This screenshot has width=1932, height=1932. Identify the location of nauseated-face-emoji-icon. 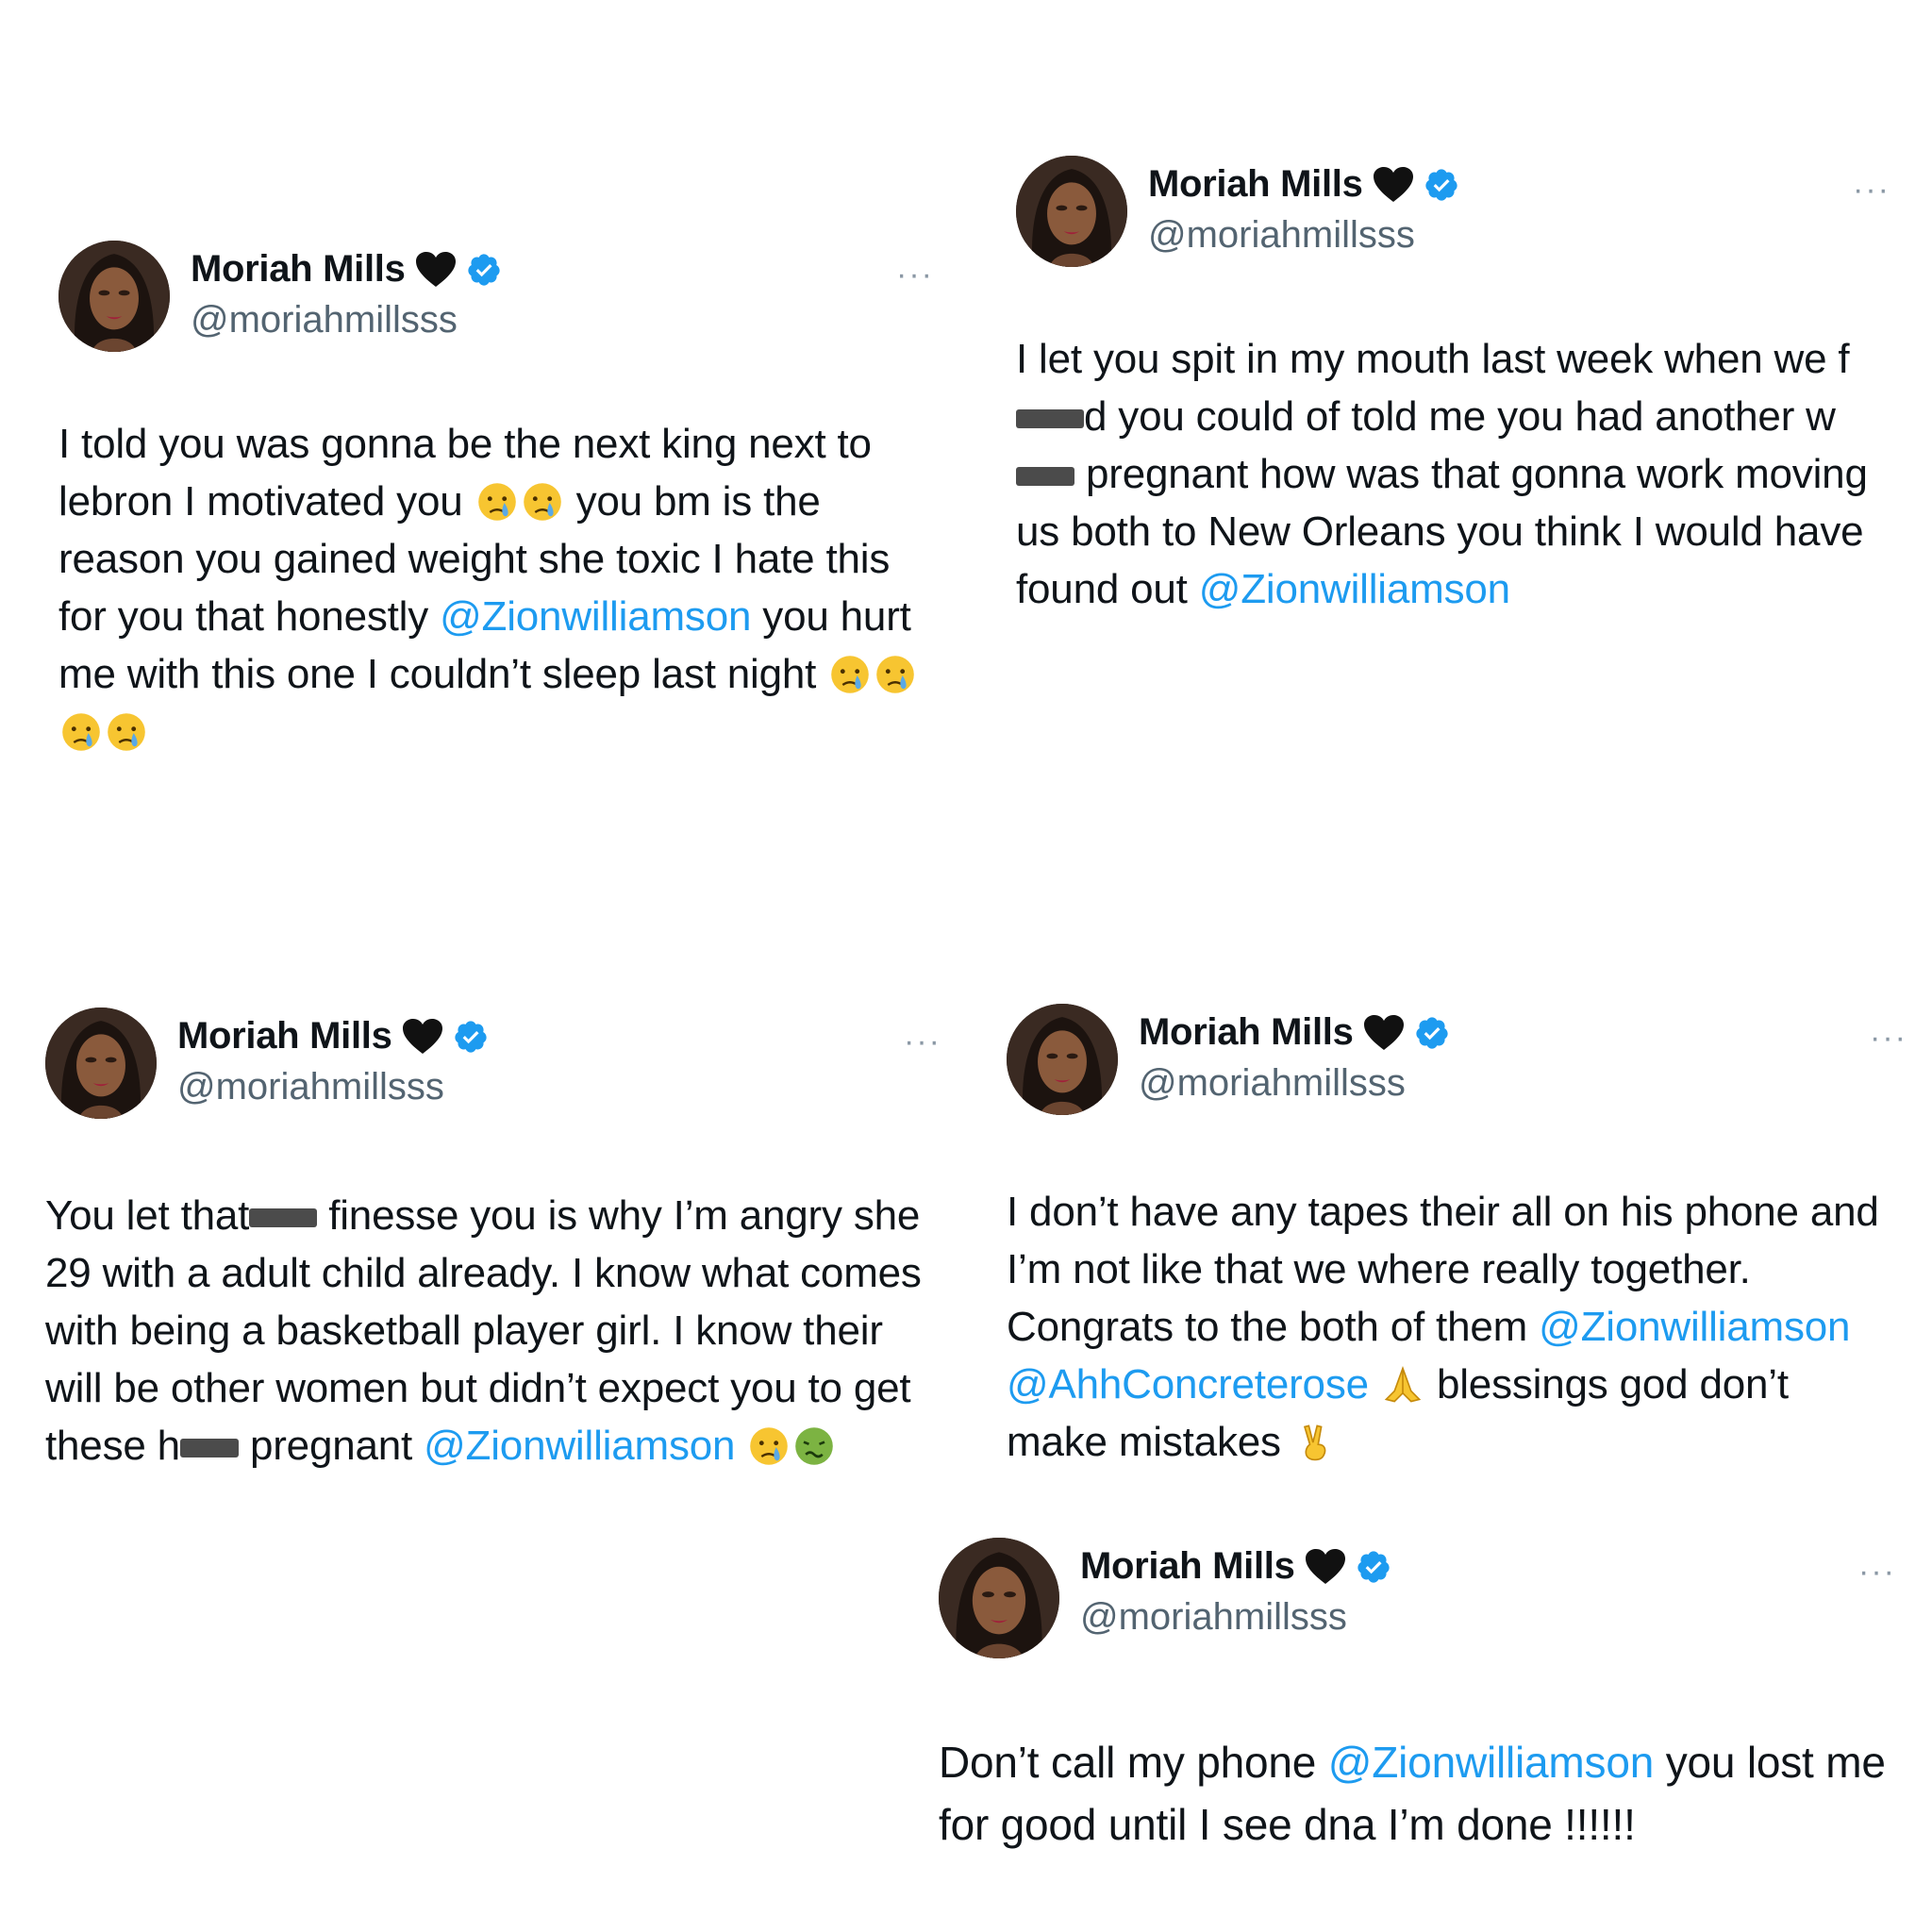
(814, 1446).